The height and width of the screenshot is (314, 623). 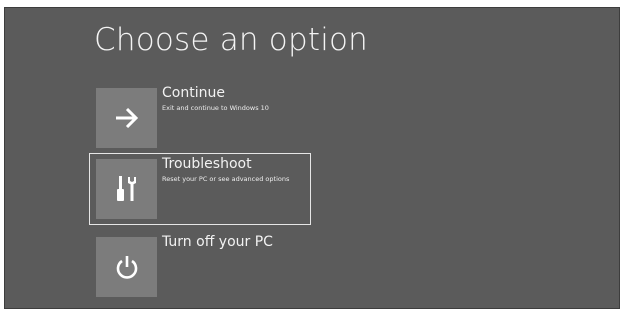 I want to click on tools-icon, so click(x=127, y=189).